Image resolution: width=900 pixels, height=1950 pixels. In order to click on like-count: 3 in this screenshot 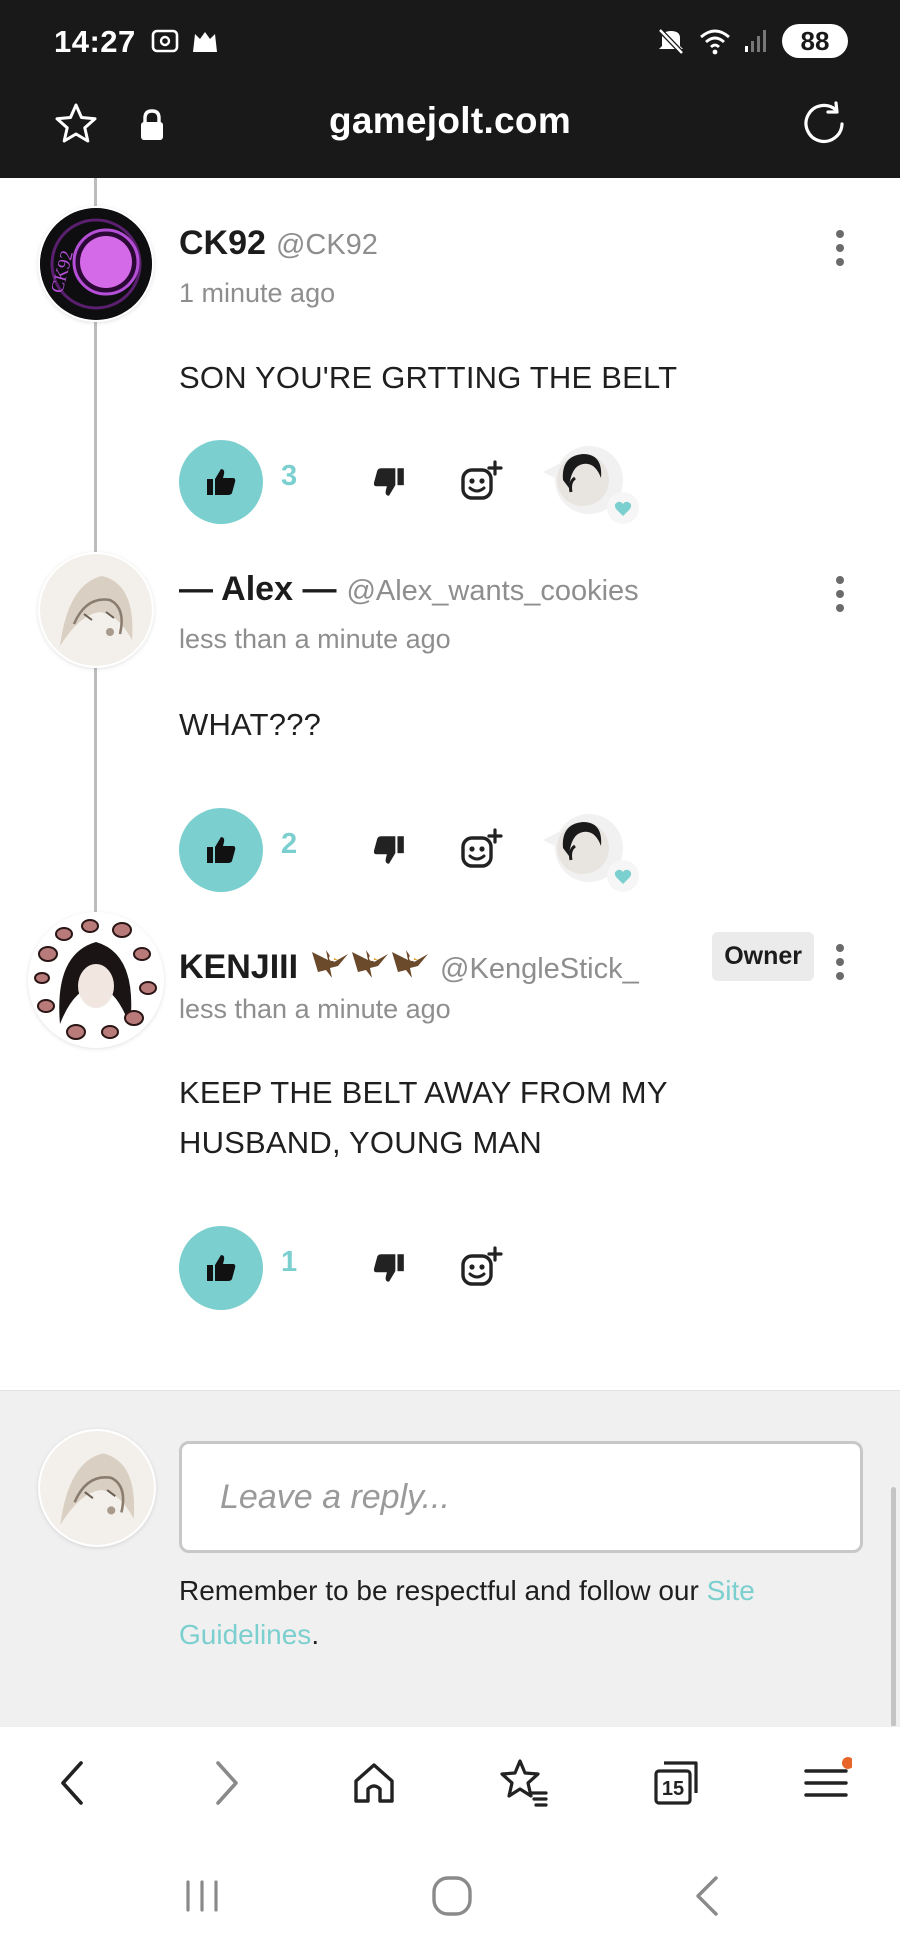, I will do `click(289, 476)`.